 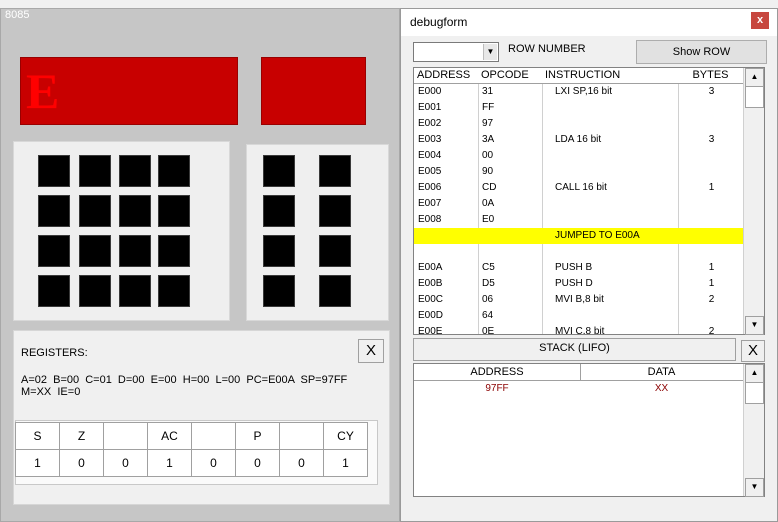 I want to click on table-row, so click(x=578, y=252).